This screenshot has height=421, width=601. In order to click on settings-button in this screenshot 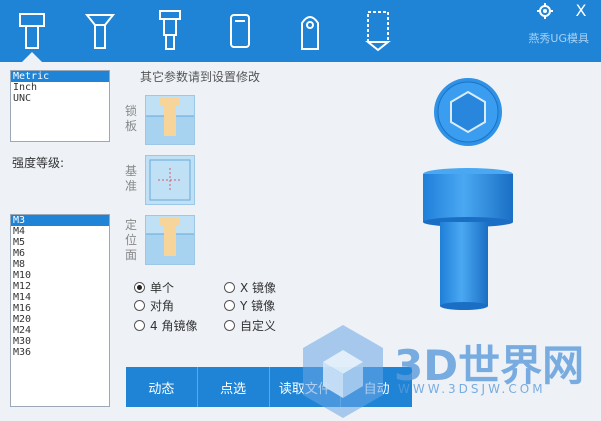, I will do `click(545, 11)`.